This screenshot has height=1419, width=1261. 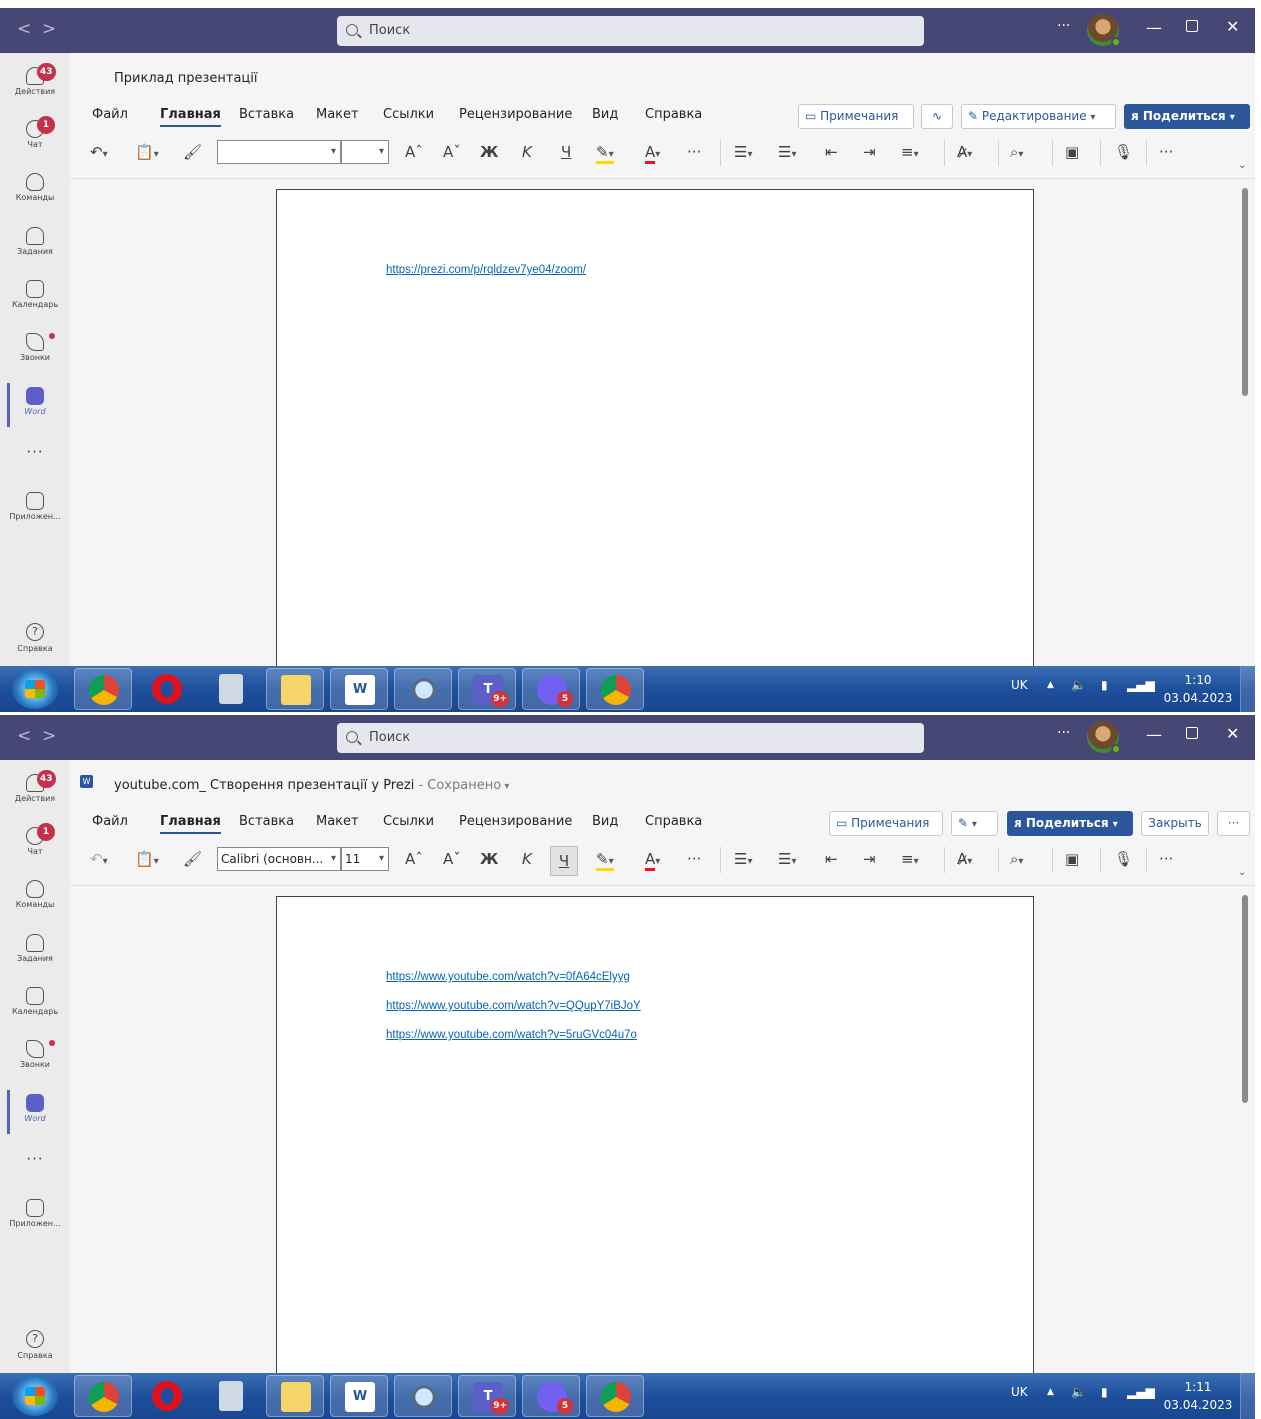 I want to click on tab-help: Справка, so click(x=673, y=821).